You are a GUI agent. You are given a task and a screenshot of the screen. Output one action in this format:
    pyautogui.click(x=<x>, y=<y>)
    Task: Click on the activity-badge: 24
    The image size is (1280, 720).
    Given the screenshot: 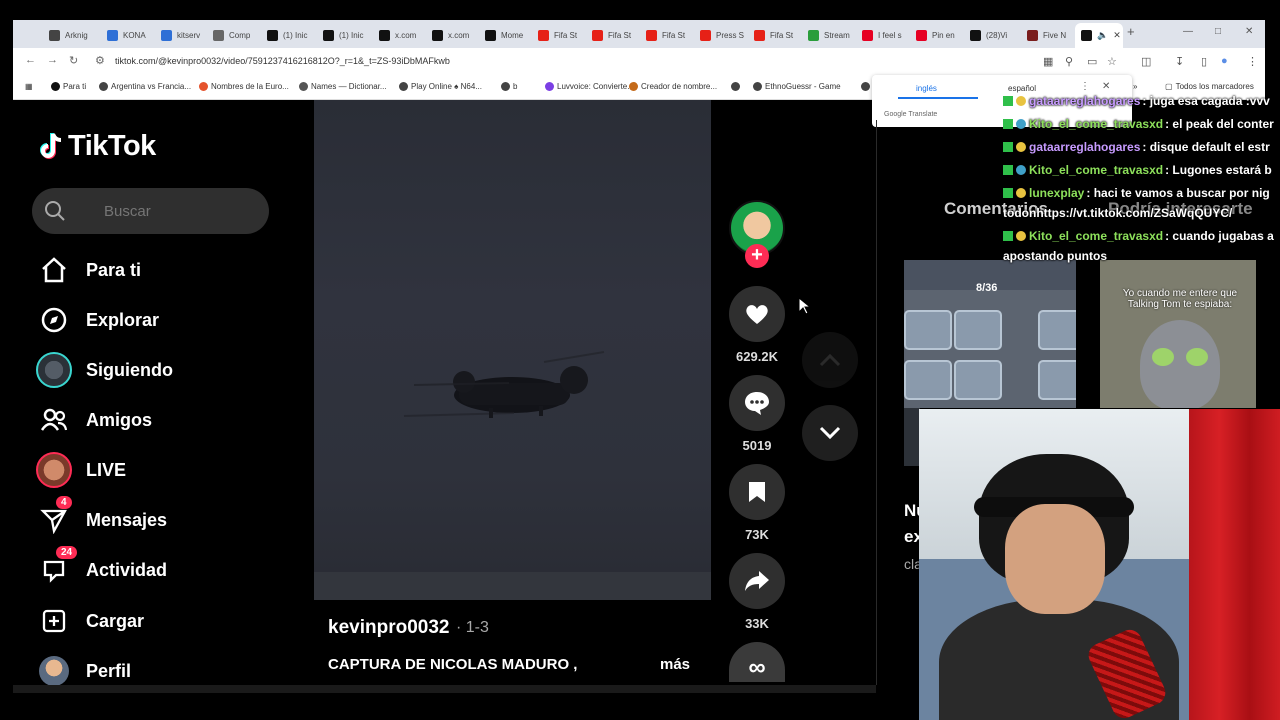 What is the action you would take?
    pyautogui.click(x=67, y=552)
    